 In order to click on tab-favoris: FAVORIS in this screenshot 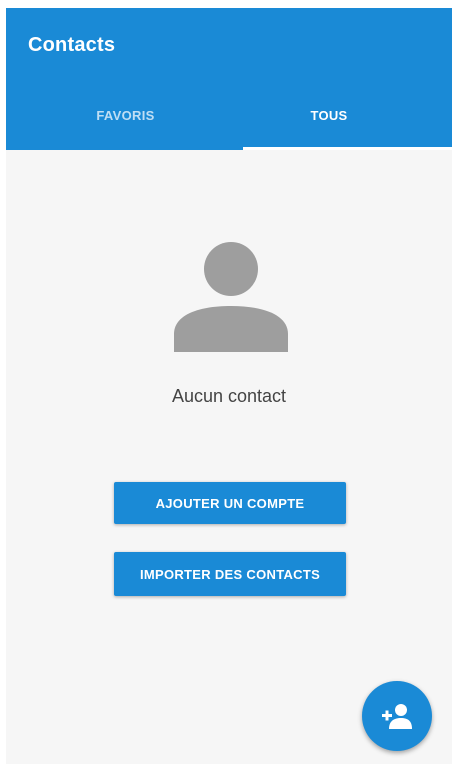, I will do `click(125, 115)`.